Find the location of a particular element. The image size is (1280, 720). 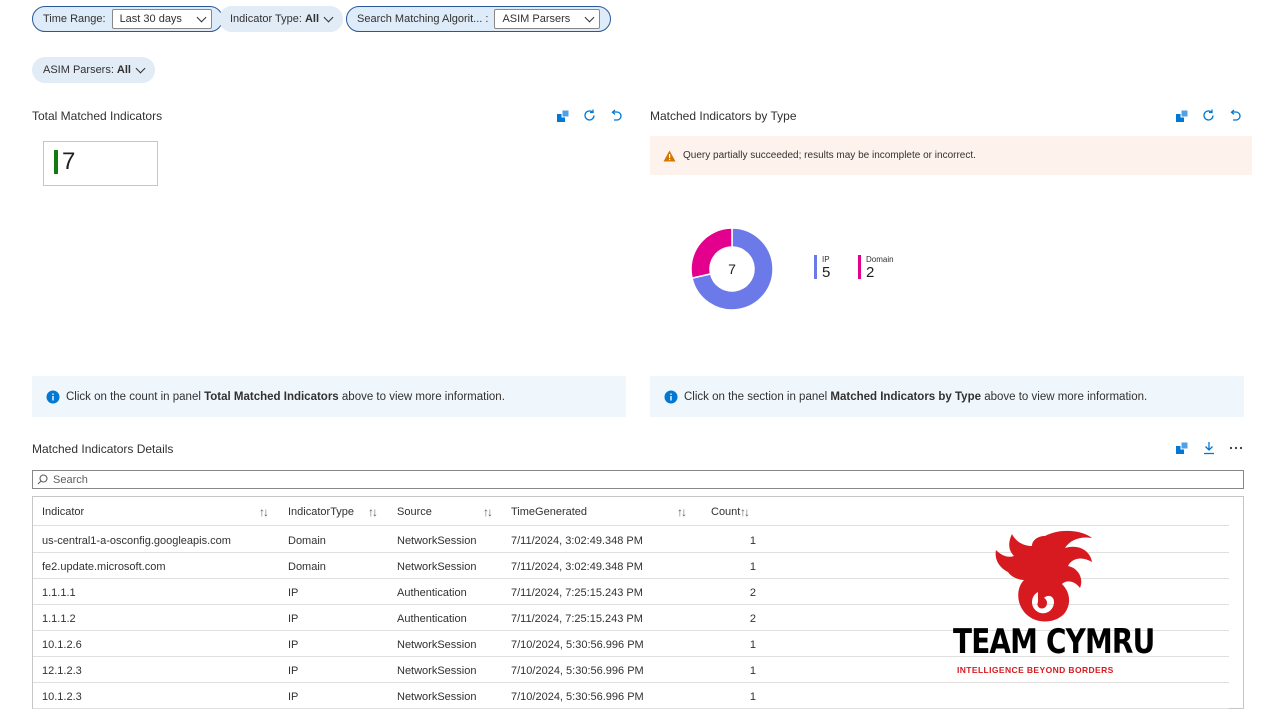

cell-indicator: 1.1.1.2 is located at coordinates (59, 619).